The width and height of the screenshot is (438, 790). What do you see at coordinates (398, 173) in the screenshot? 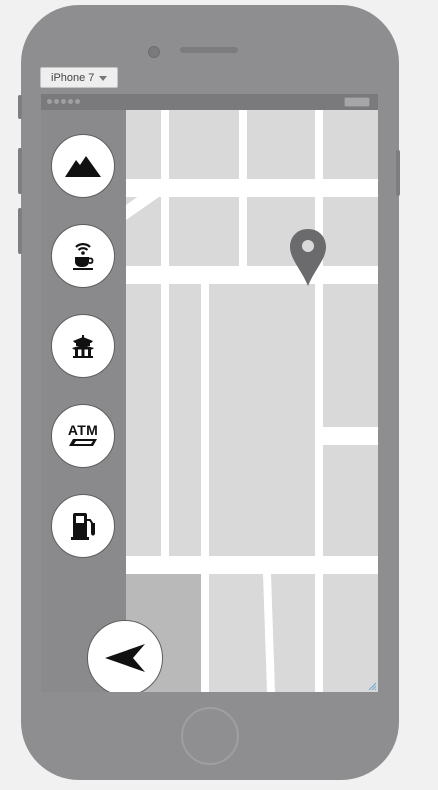
I see `side-button-power` at bounding box center [398, 173].